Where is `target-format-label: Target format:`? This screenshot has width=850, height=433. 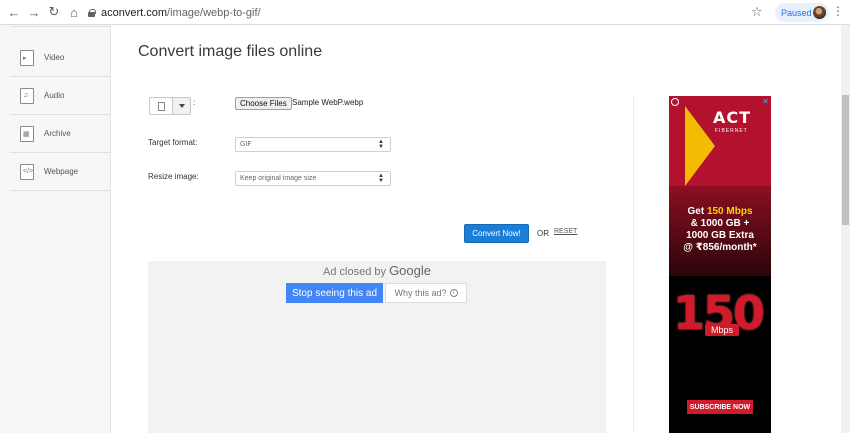 target-format-label: Target format: is located at coordinates (173, 142).